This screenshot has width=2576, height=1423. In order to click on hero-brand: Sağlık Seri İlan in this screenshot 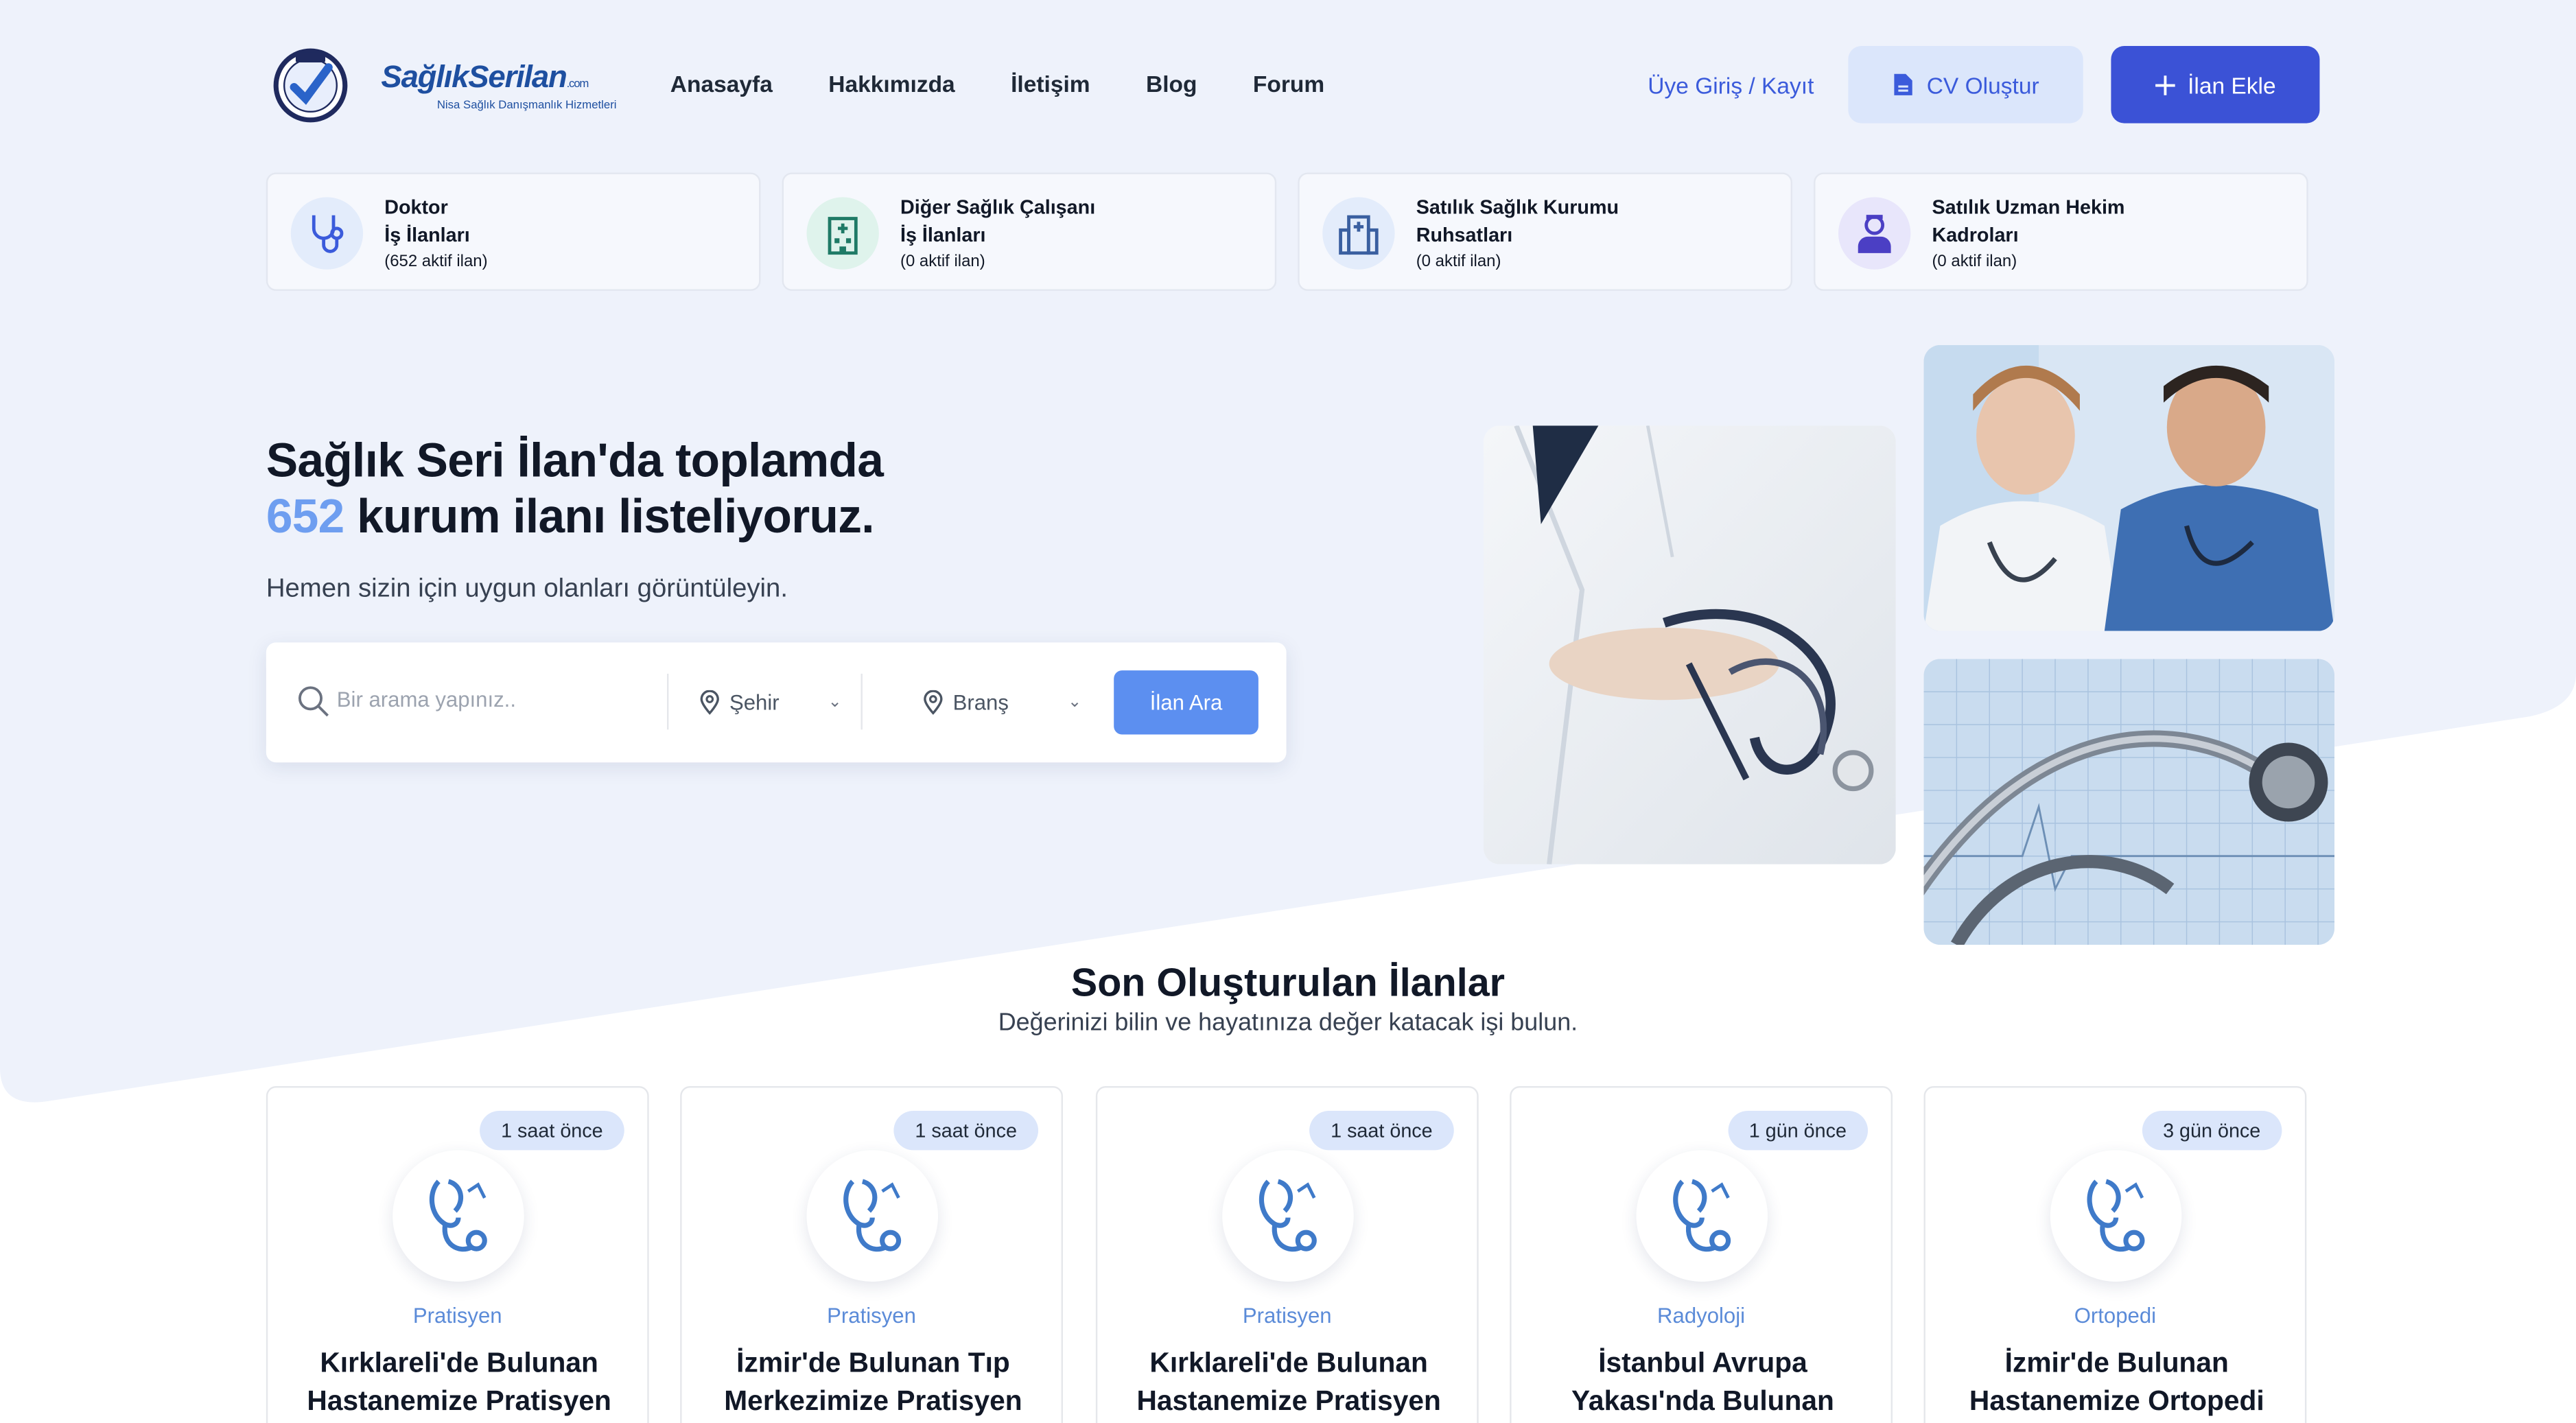, I will do `click(432, 462)`.